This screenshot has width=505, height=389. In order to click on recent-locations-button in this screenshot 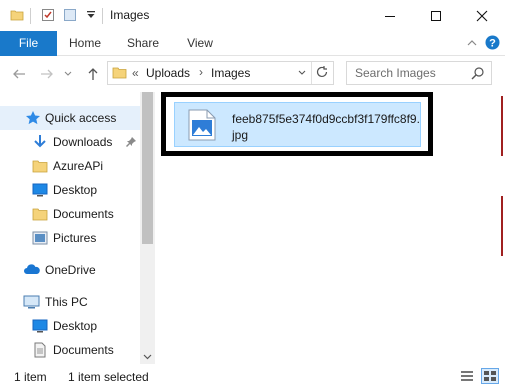, I will do `click(68, 74)`.